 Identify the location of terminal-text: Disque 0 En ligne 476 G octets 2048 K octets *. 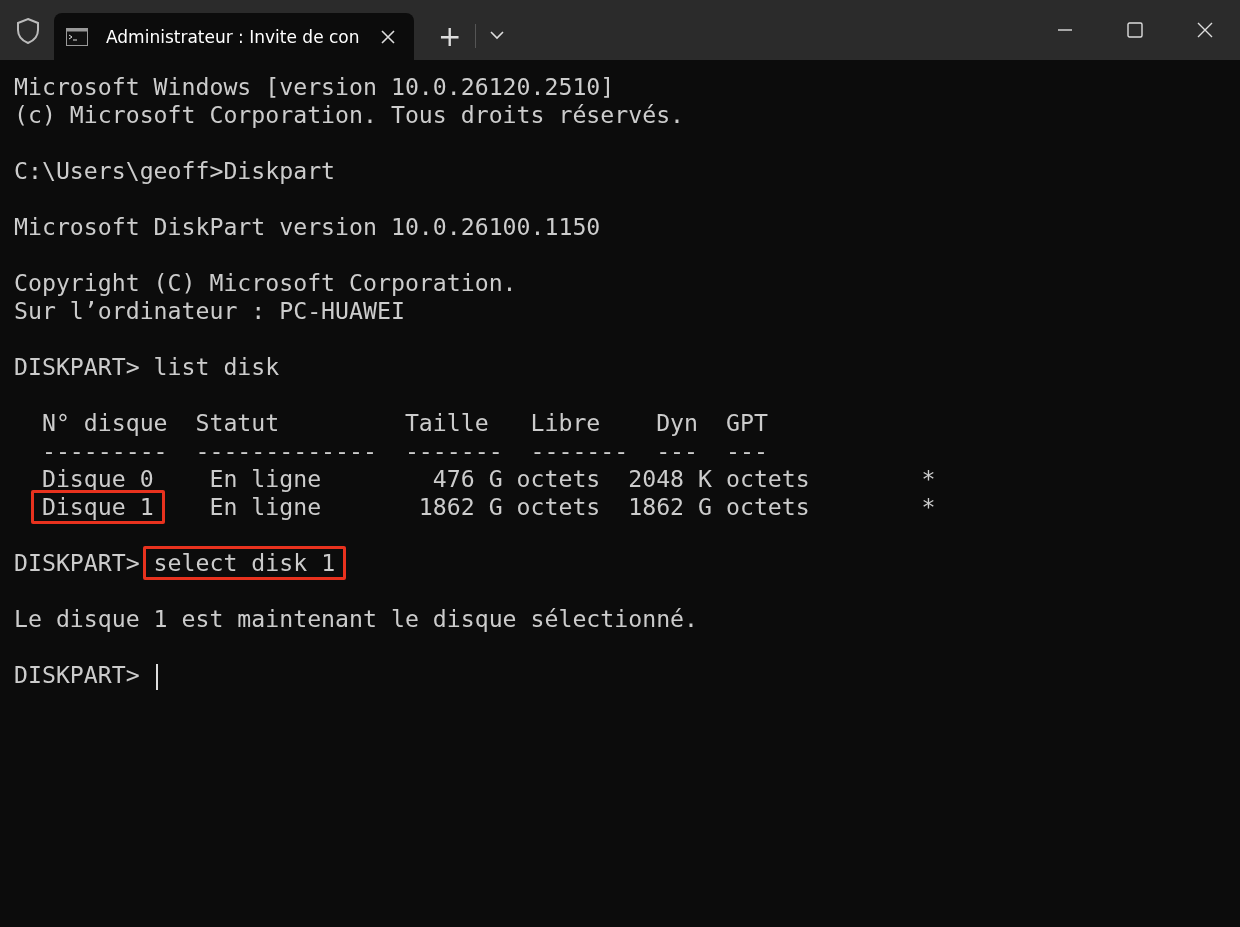
(488, 478).